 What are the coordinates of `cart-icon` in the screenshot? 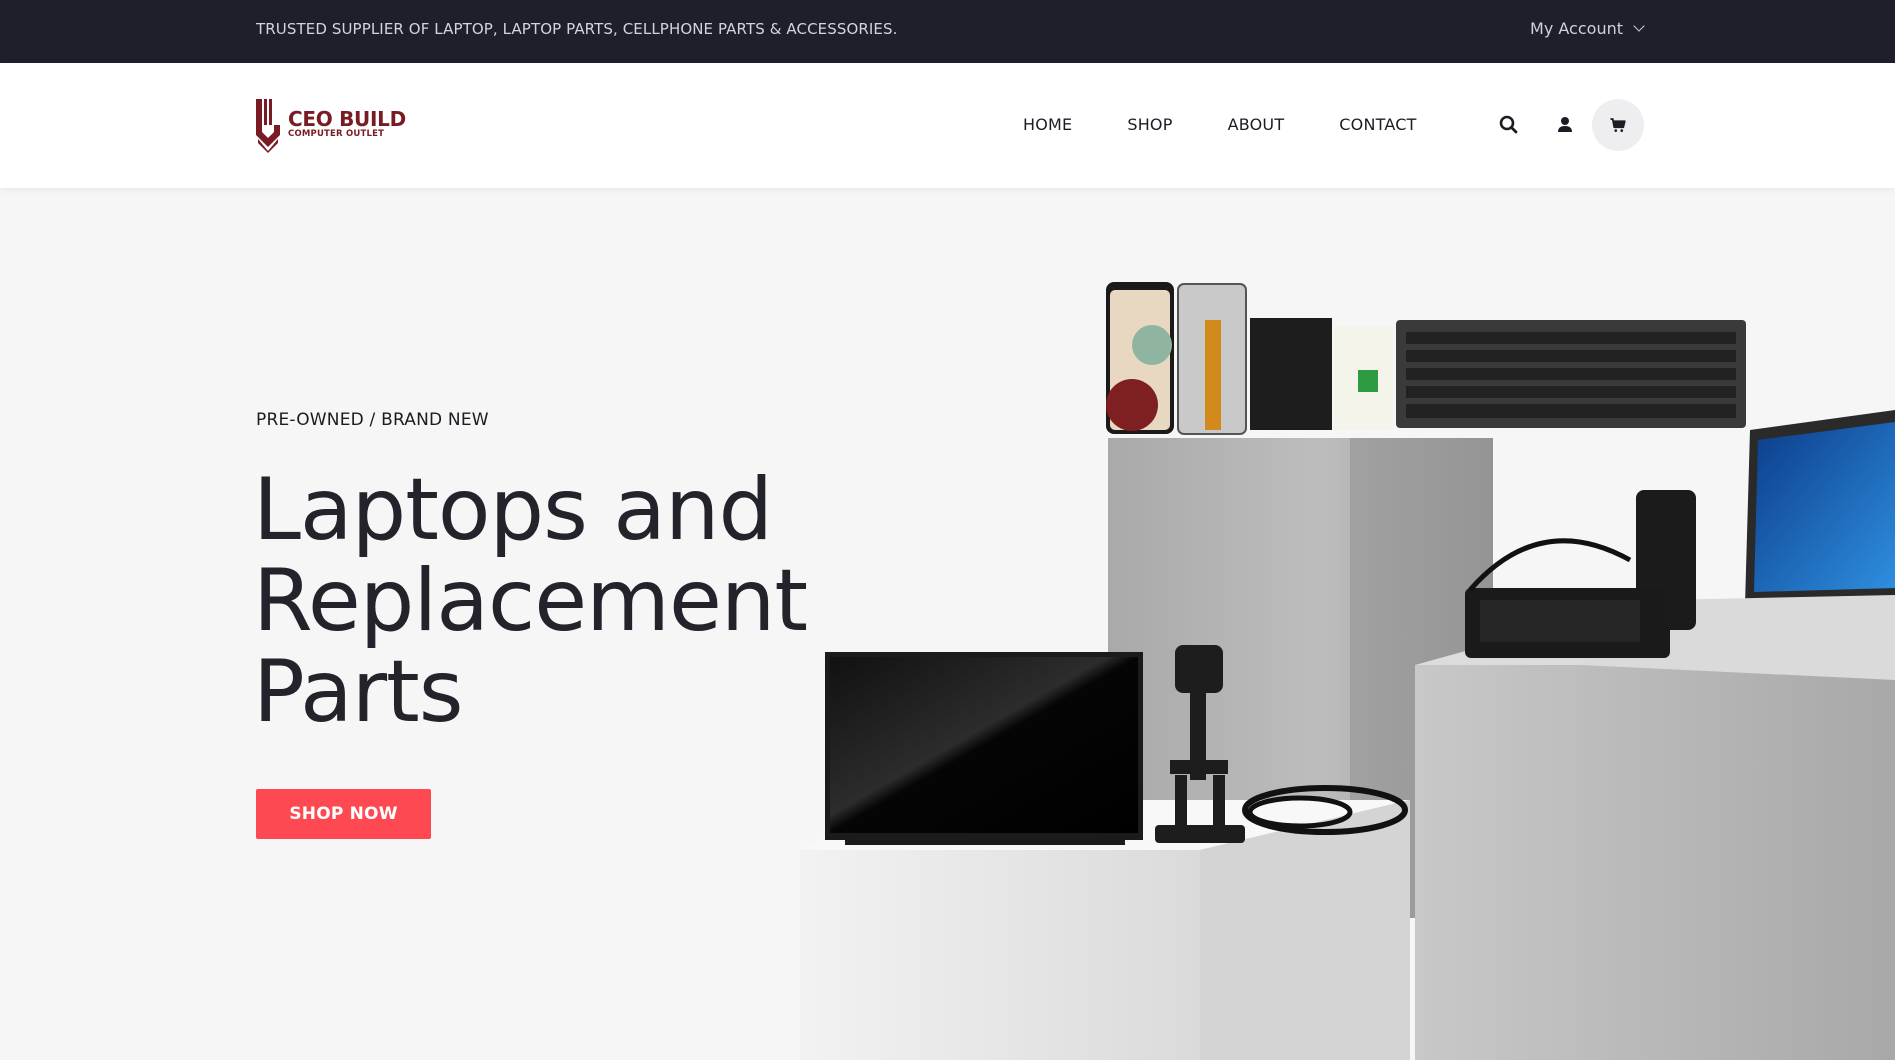 It's located at (1618, 125).